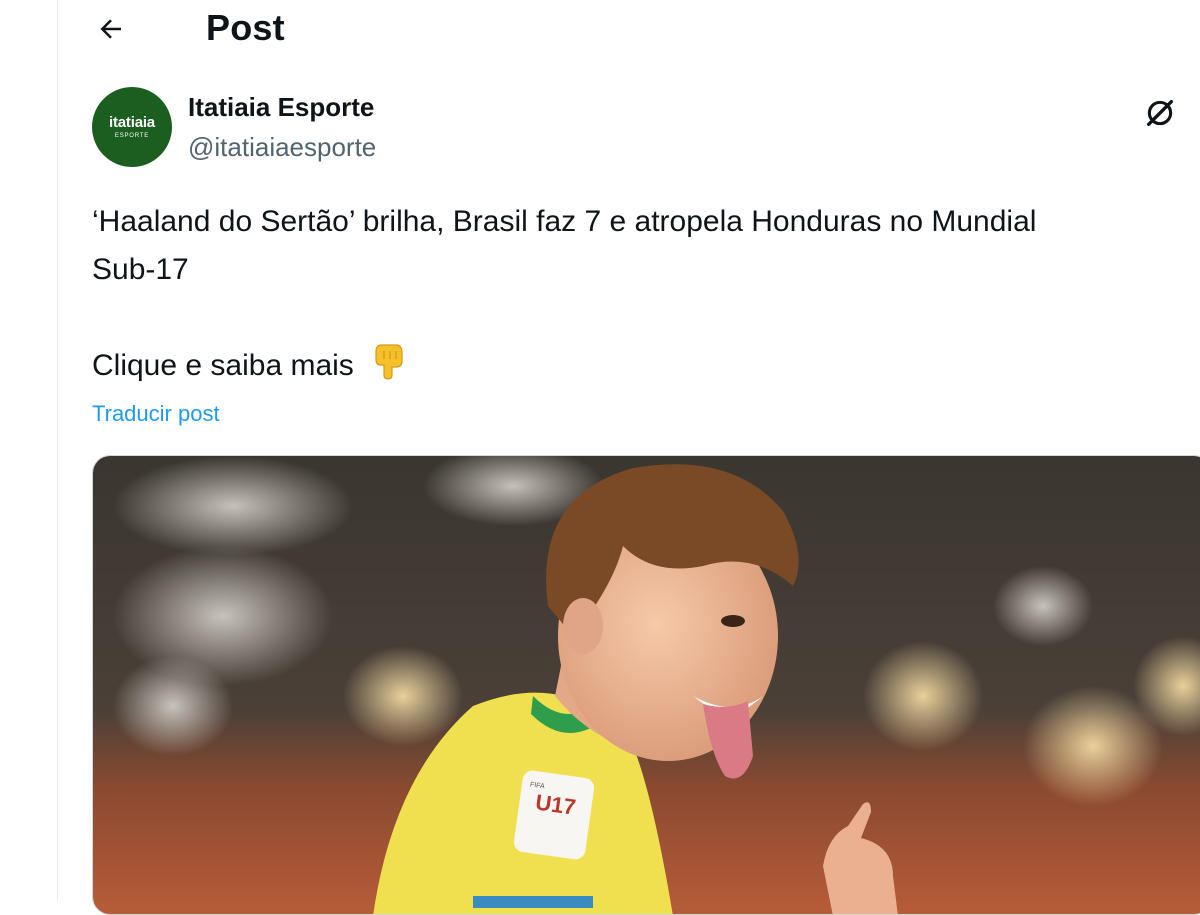 The height and width of the screenshot is (915, 1200). Describe the element at coordinates (629, 29) in the screenshot. I see `post-header: Post` at that location.